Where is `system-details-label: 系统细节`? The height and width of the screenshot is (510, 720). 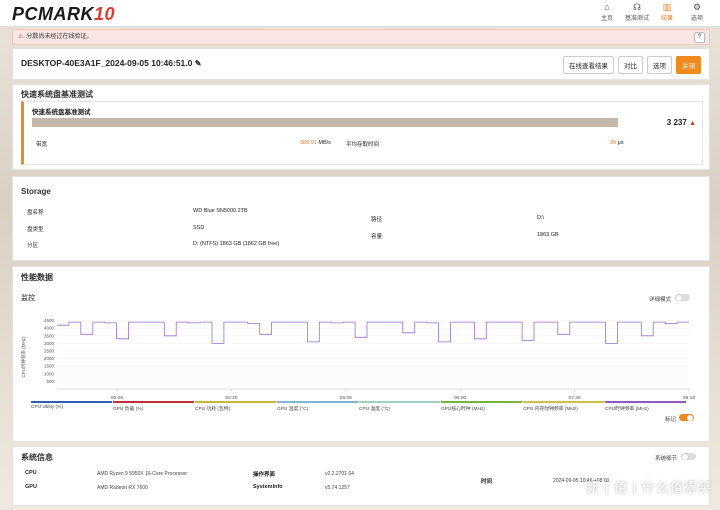
system-details-label: 系统细节 is located at coordinates (666, 459).